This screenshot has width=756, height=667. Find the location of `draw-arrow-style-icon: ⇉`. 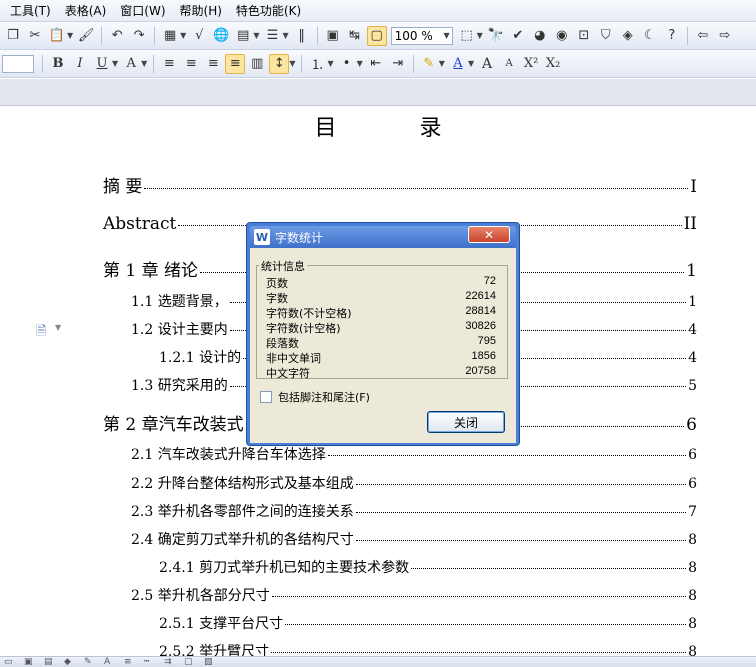

draw-arrow-style-icon: ⇉ is located at coordinates (171, 662).